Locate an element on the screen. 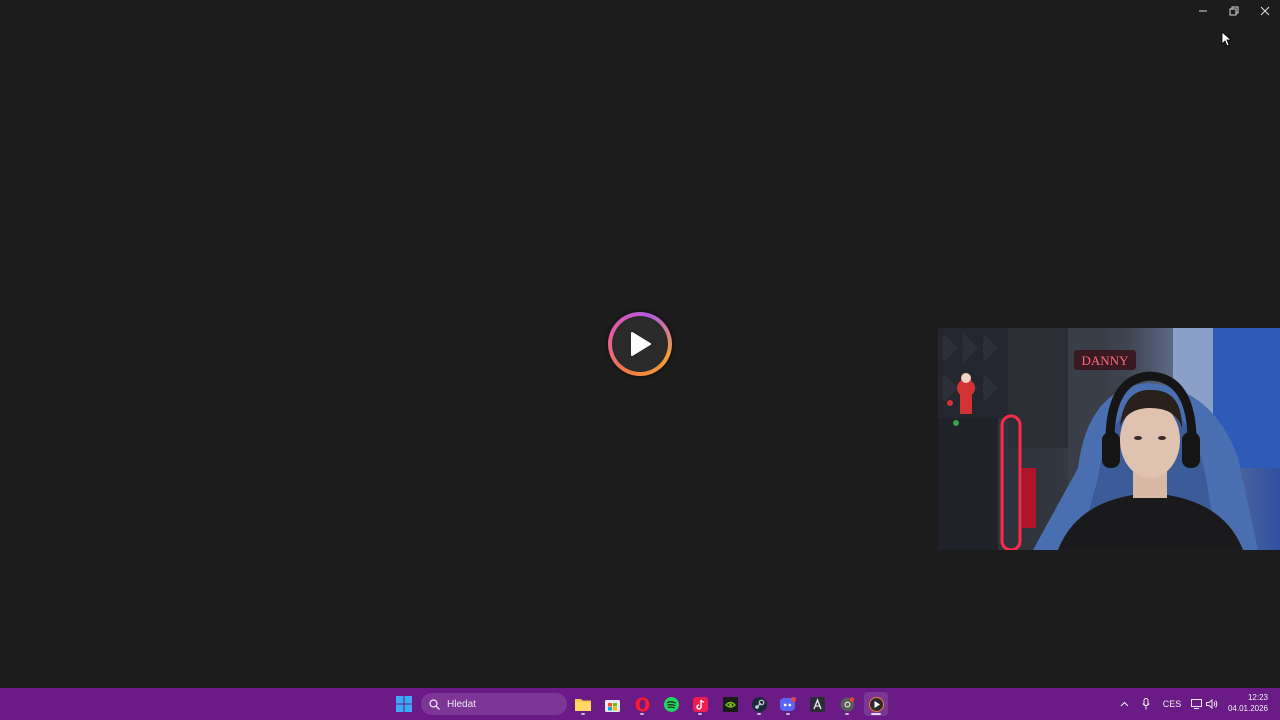  taskbar-app-obs is located at coordinates (817, 704).